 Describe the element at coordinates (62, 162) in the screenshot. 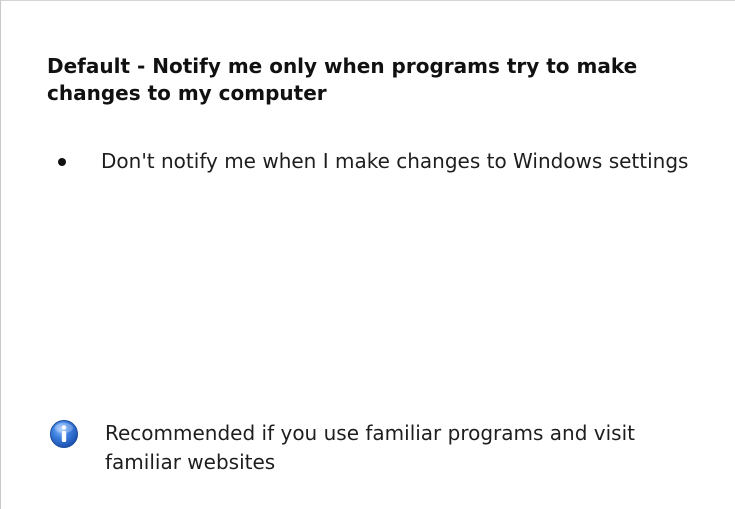

I see `bullet-icon` at that location.